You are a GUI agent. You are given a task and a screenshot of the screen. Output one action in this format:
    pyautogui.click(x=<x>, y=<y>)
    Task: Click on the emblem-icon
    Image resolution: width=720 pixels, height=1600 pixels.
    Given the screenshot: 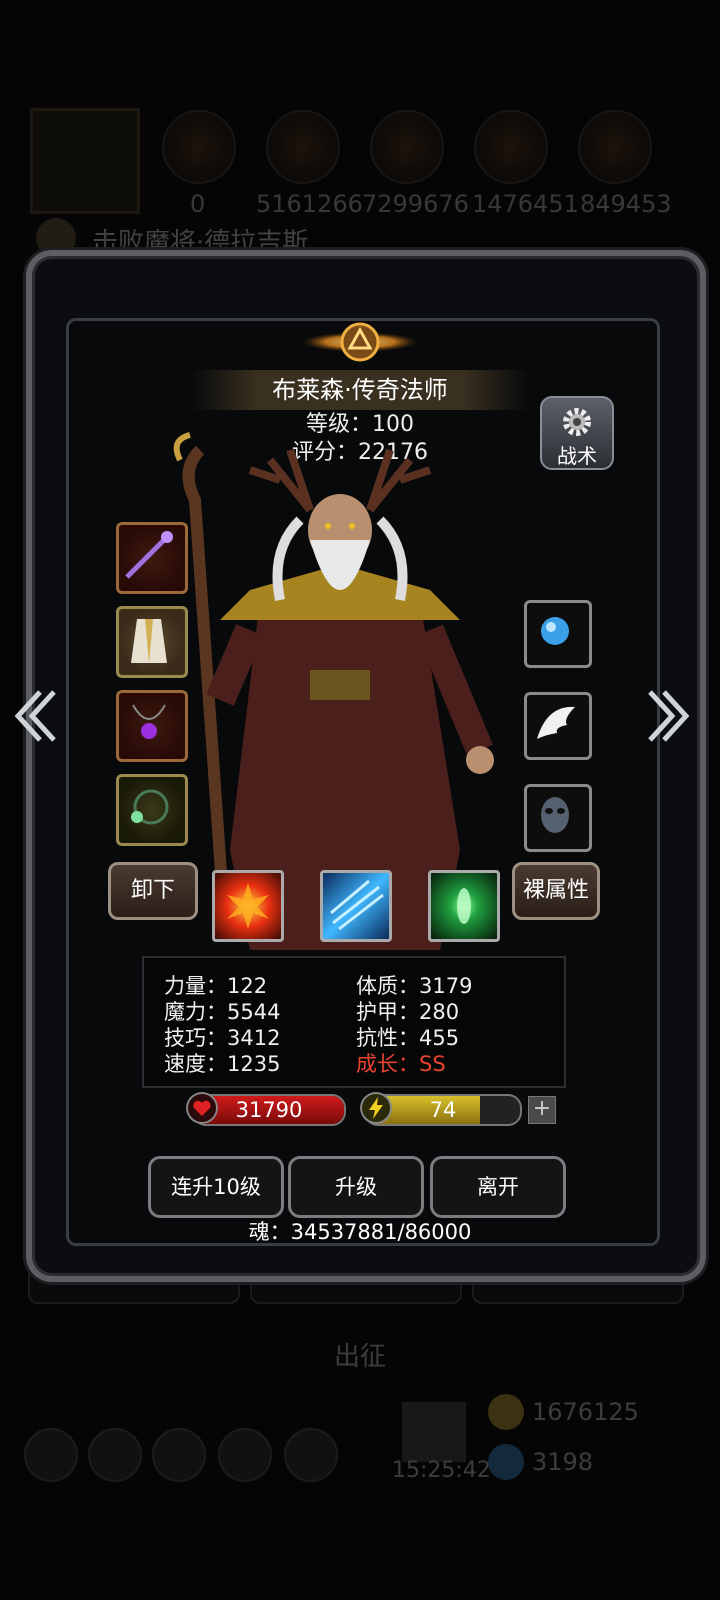 What is the action you would take?
    pyautogui.click(x=360, y=342)
    